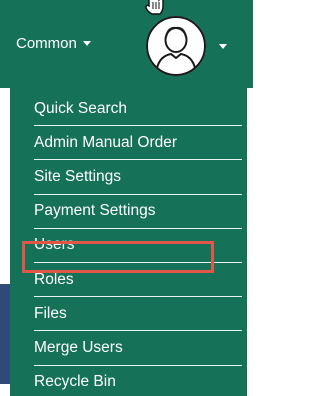 This screenshot has height=396, width=320. What do you see at coordinates (155, 9) in the screenshot?
I see `hand-pointer-icon` at bounding box center [155, 9].